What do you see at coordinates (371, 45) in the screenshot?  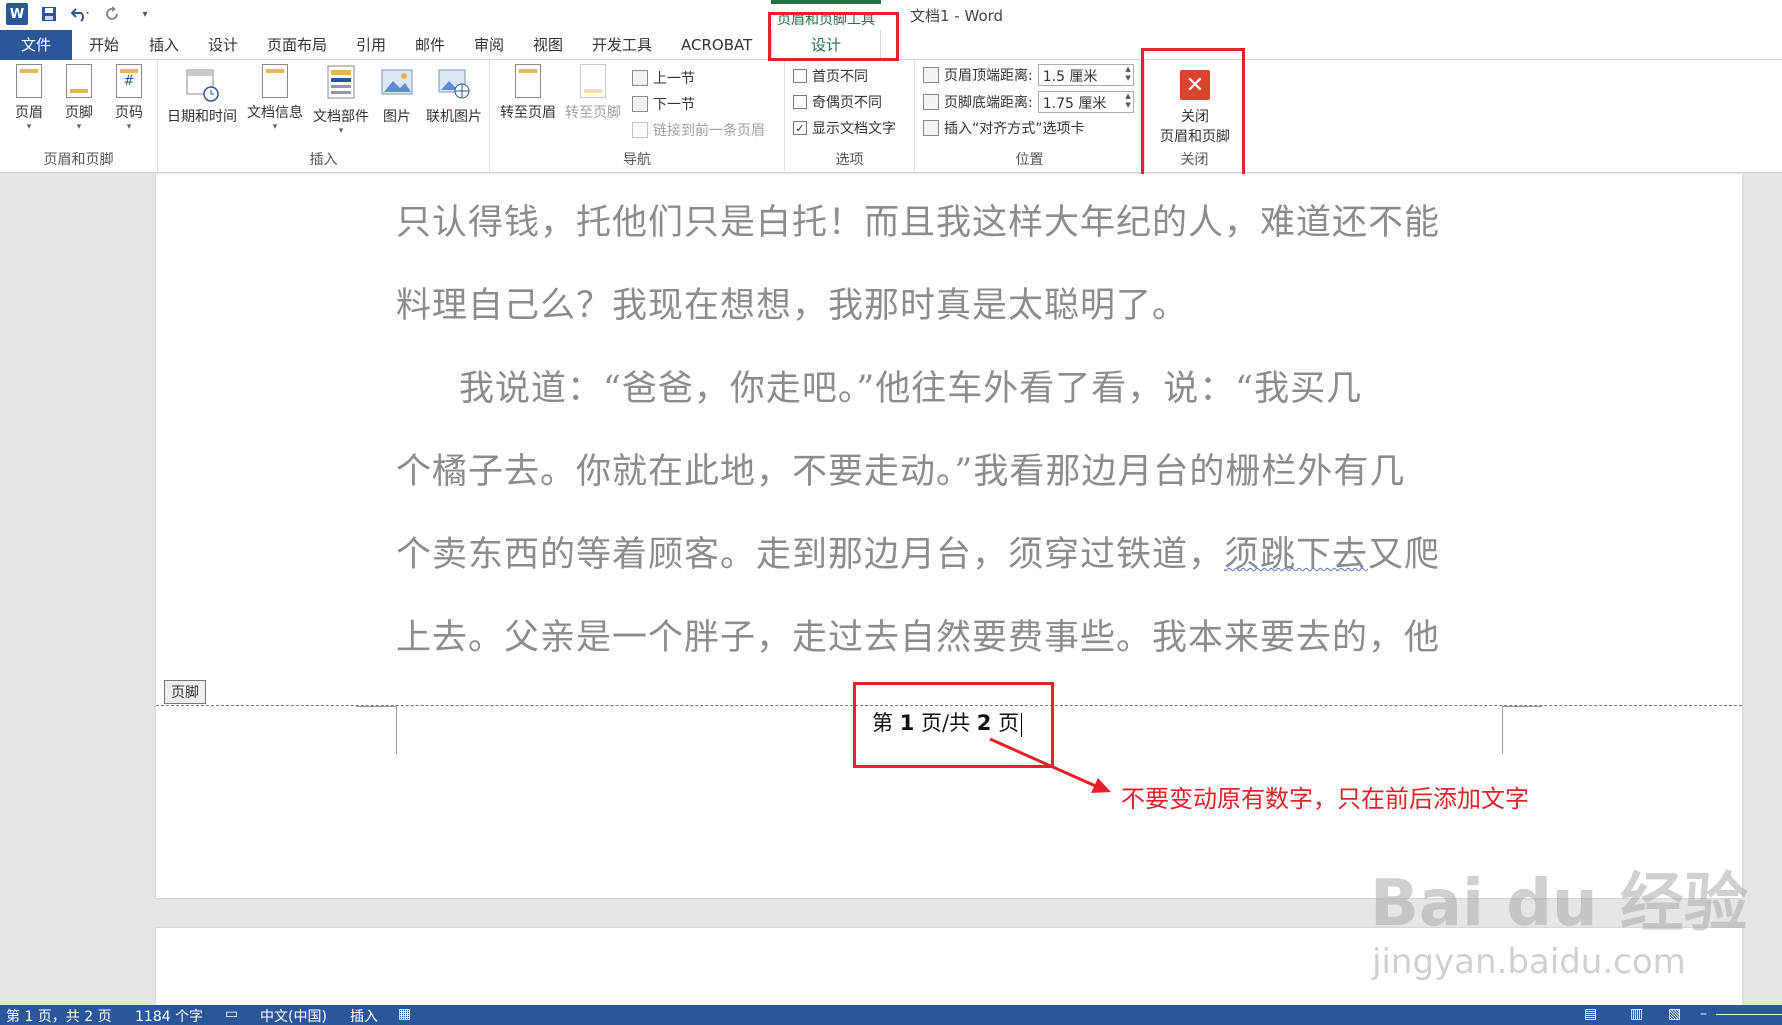 I see `tab-references: 引用` at bounding box center [371, 45].